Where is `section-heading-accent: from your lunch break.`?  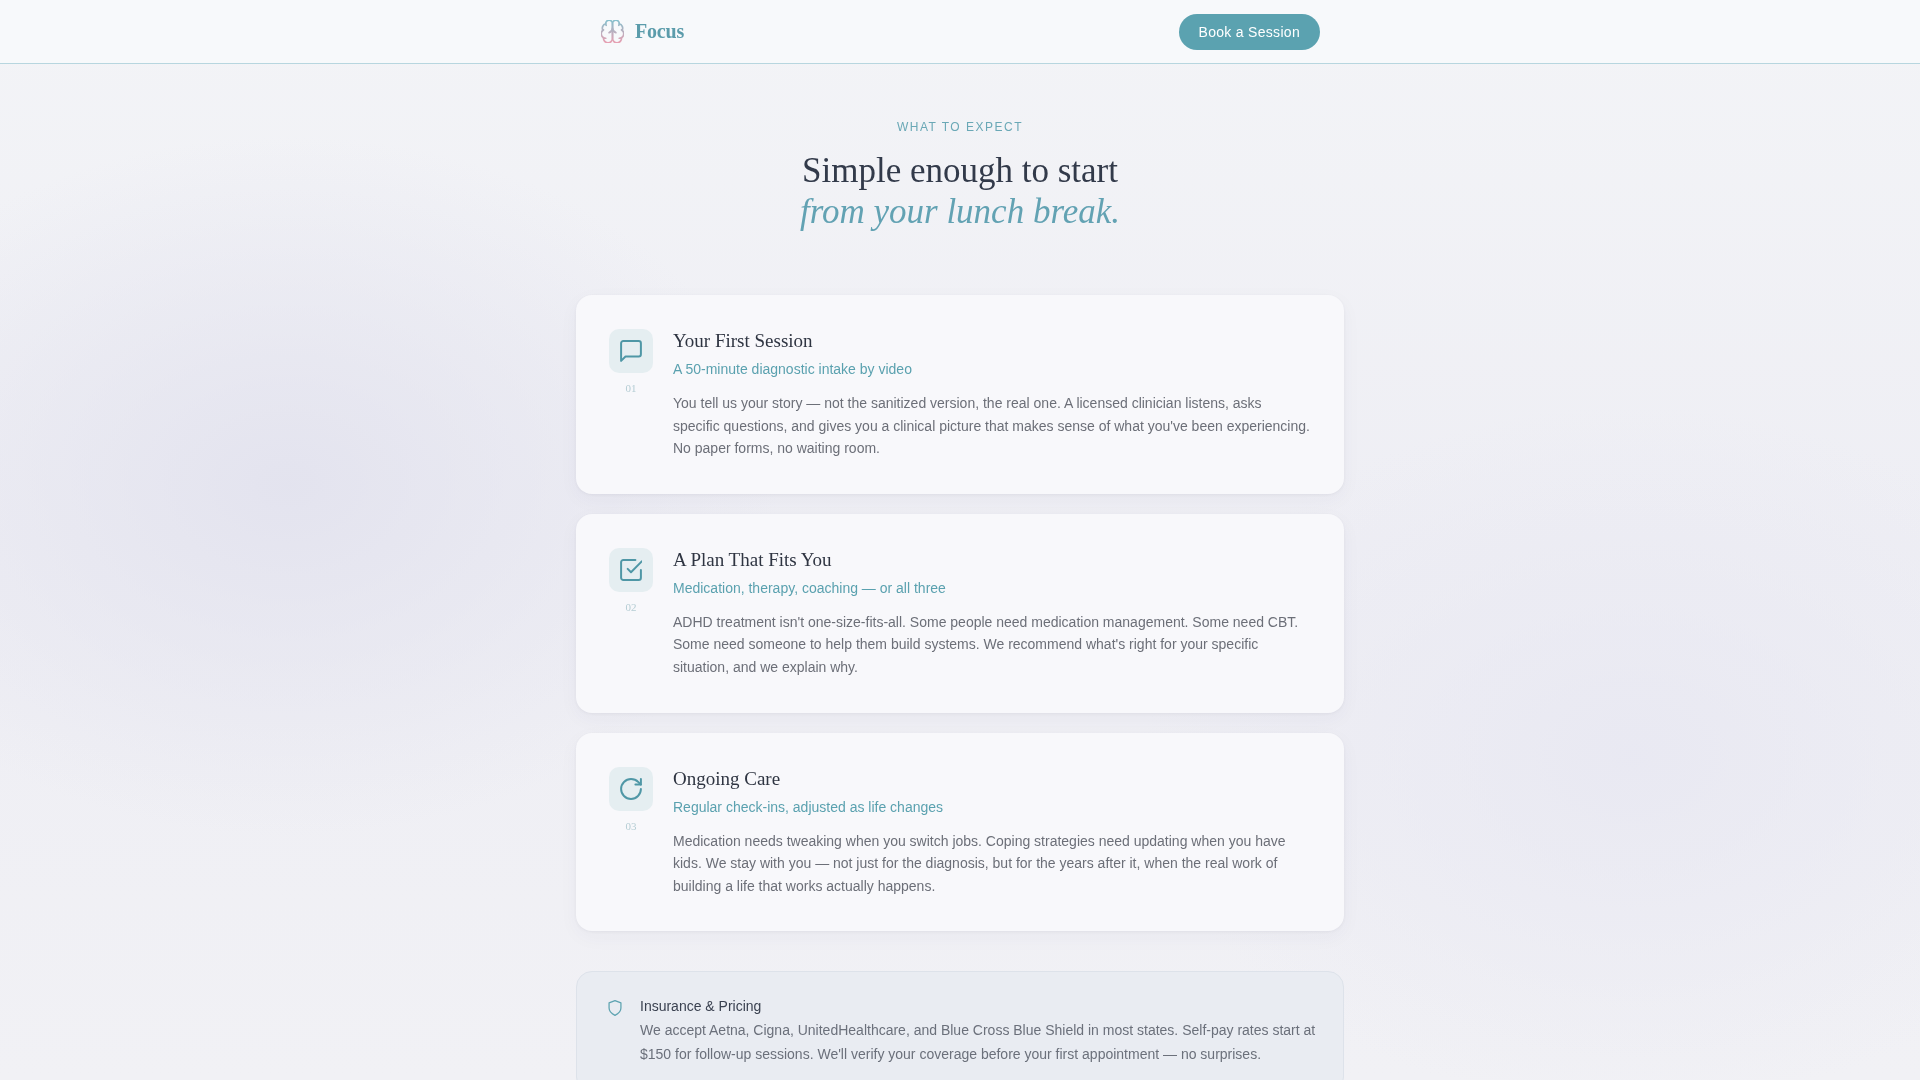
section-heading-accent: from your lunch break. is located at coordinates (960, 211).